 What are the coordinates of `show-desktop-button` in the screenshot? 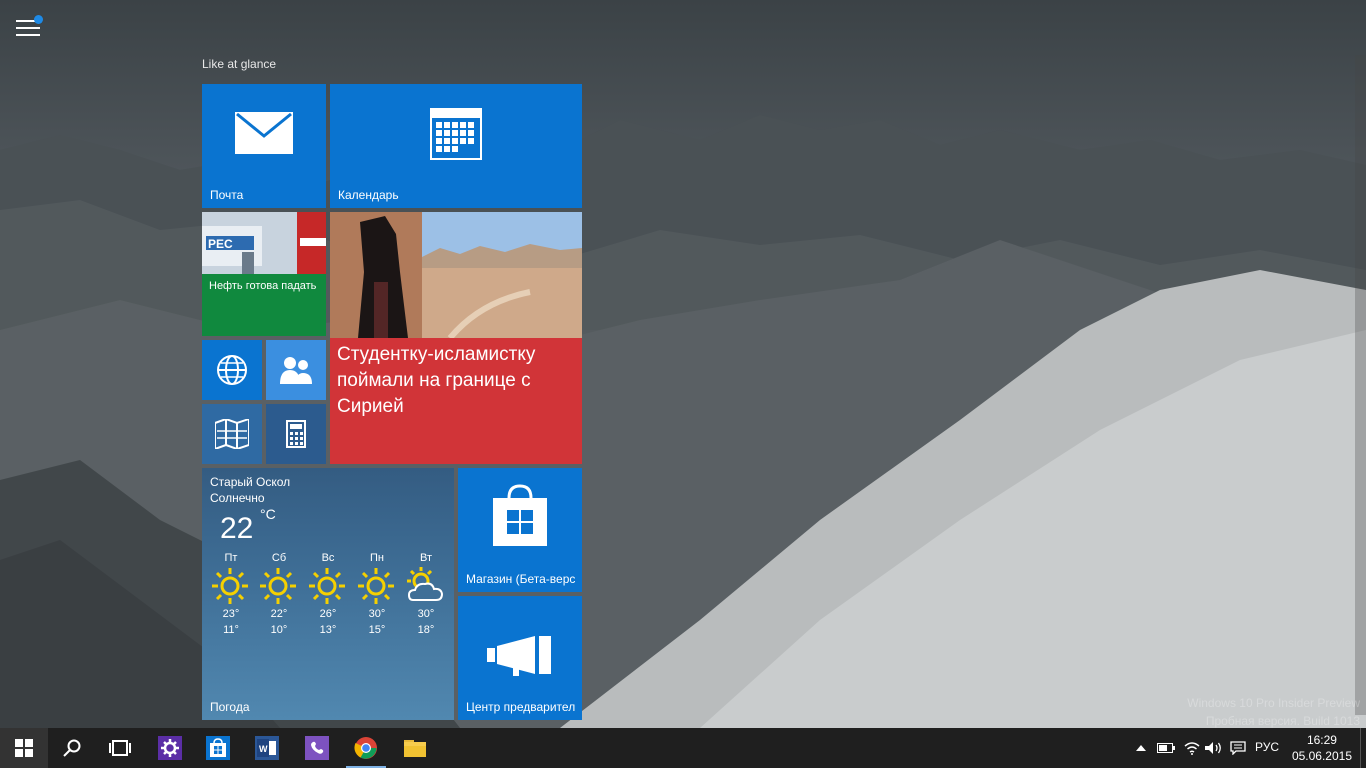 It's located at (1363, 748).